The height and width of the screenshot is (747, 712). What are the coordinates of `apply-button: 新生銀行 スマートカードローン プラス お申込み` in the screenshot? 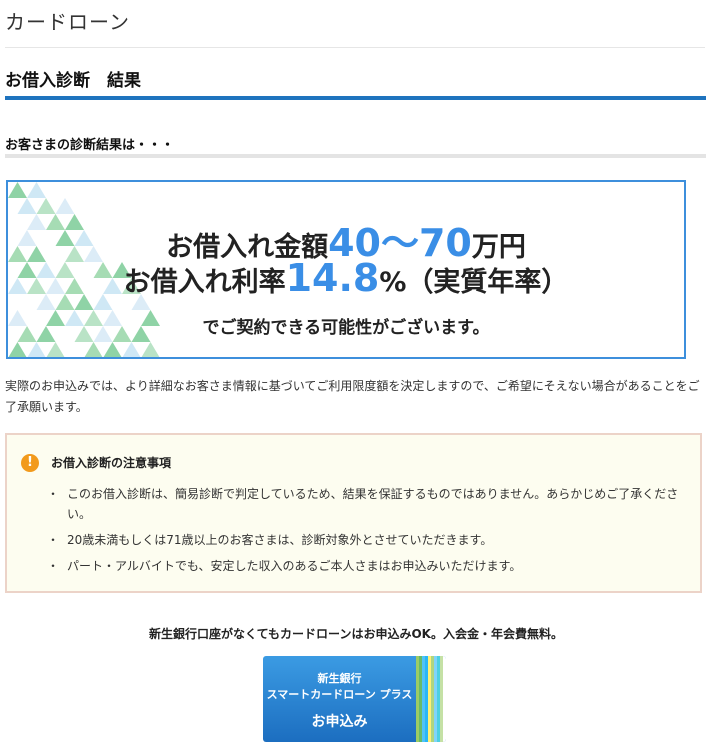 It's located at (354, 699).